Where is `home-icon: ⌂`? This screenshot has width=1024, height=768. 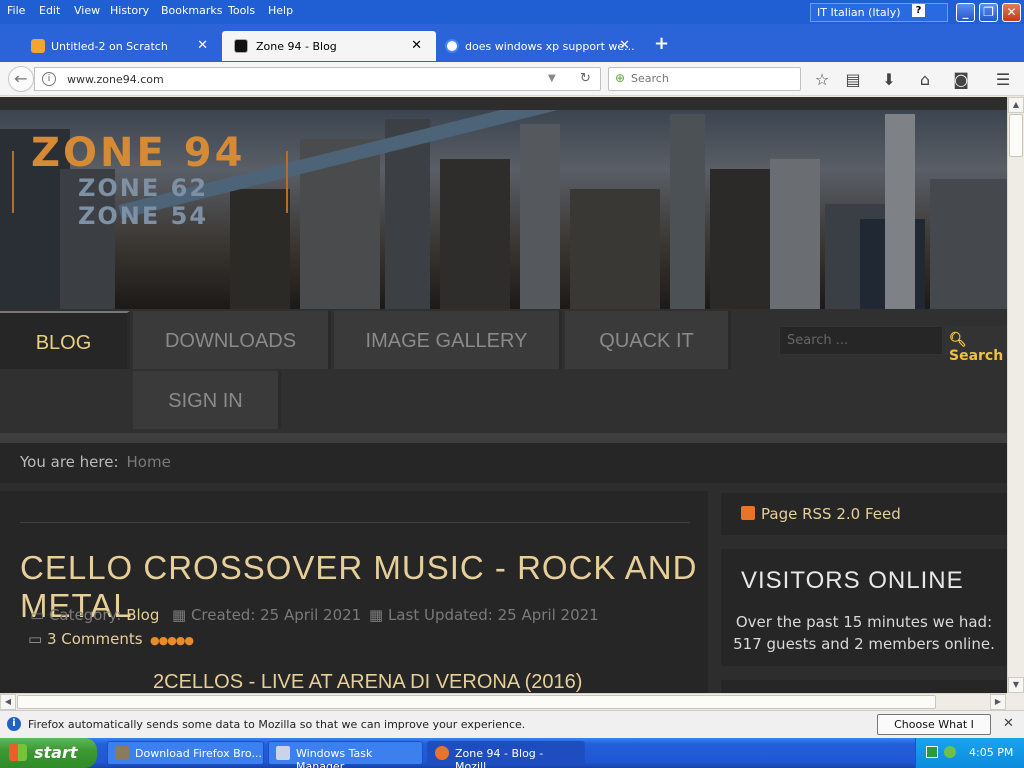 home-icon: ⌂ is located at coordinates (925, 79).